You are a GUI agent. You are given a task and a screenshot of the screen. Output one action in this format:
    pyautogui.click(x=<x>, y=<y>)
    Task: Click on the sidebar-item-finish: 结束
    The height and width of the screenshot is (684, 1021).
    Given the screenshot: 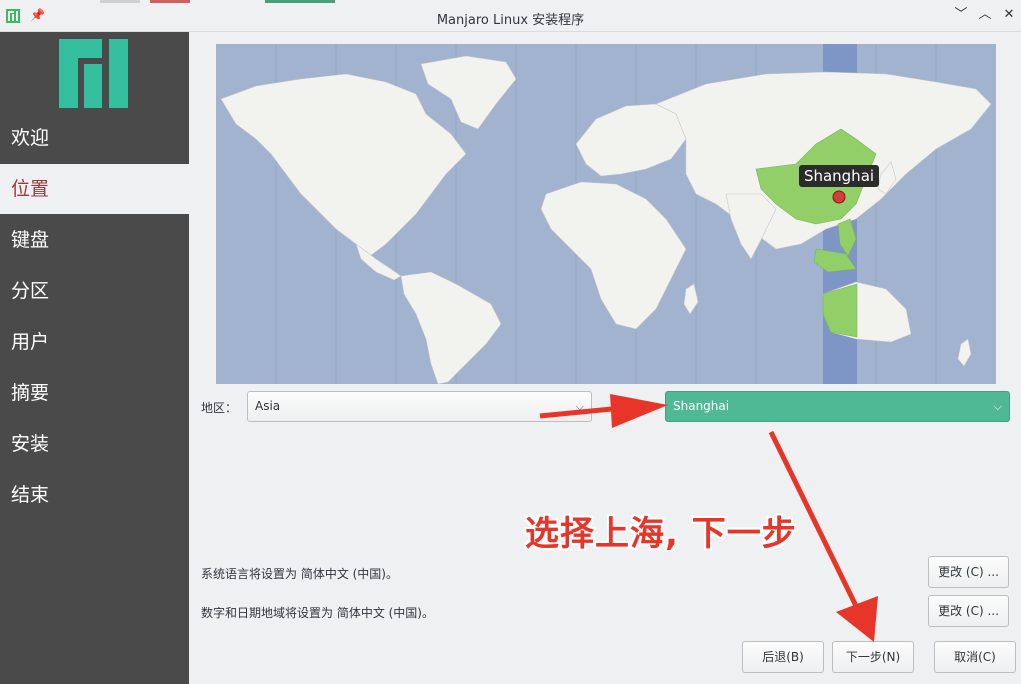 What is the action you would take?
    pyautogui.click(x=94, y=495)
    